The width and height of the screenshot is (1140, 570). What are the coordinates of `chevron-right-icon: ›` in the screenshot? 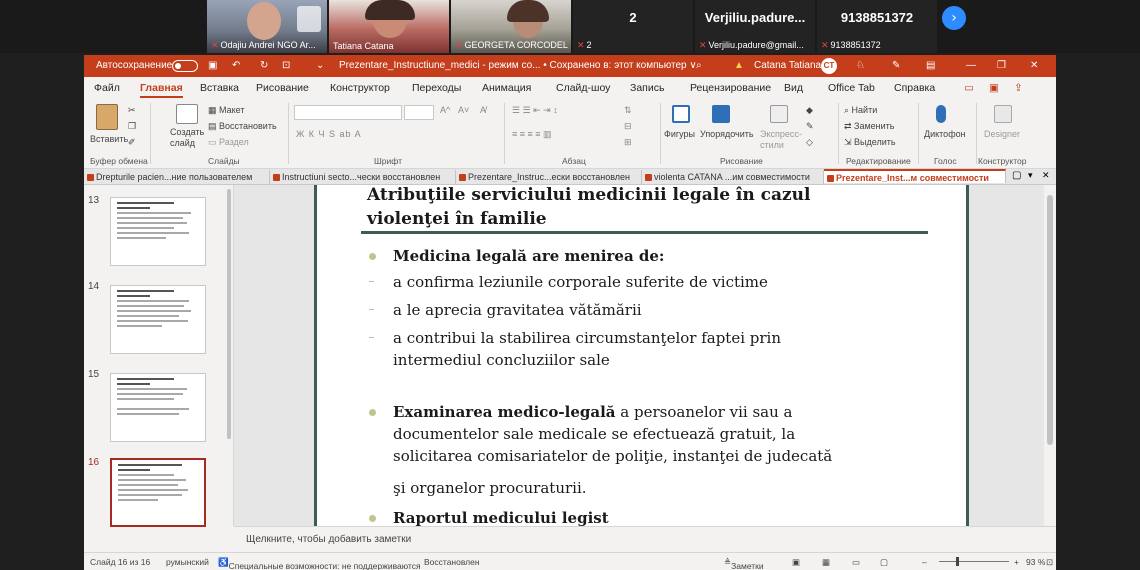 It's located at (954, 18).